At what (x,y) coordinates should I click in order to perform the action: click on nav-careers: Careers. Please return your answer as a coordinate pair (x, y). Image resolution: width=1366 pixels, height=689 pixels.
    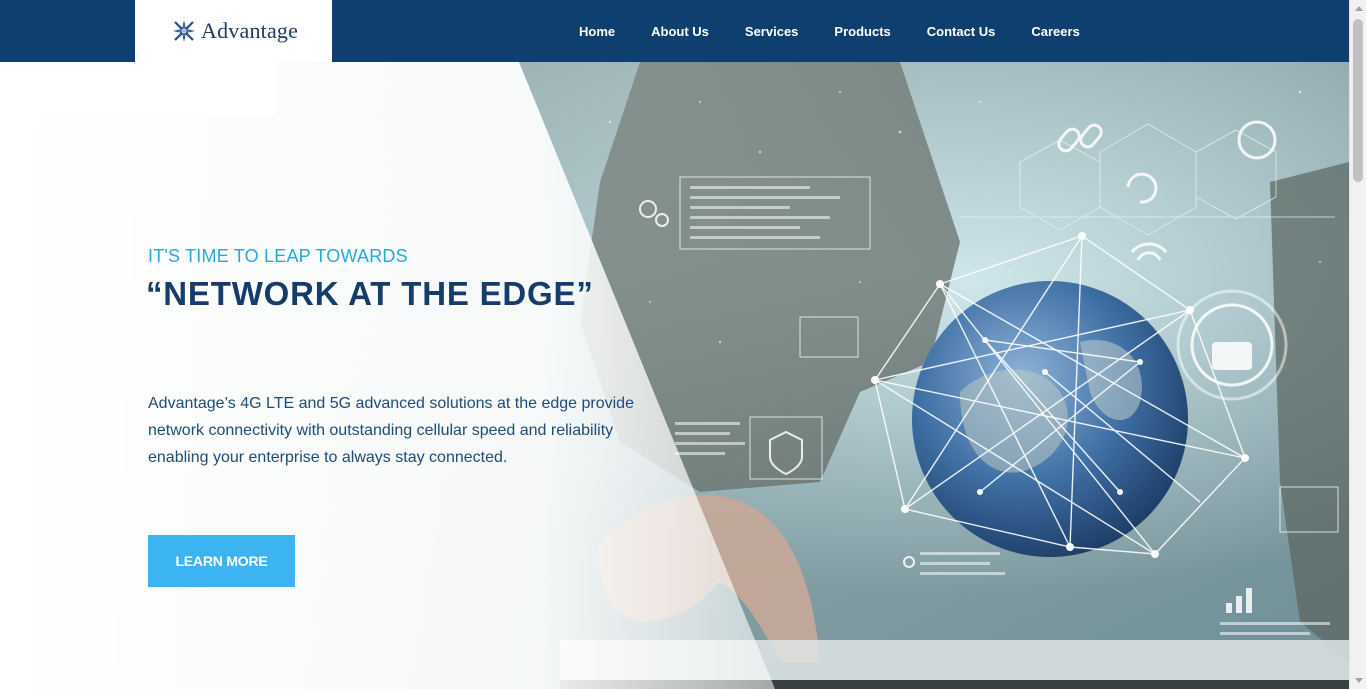
    Looking at the image, I should click on (1055, 31).